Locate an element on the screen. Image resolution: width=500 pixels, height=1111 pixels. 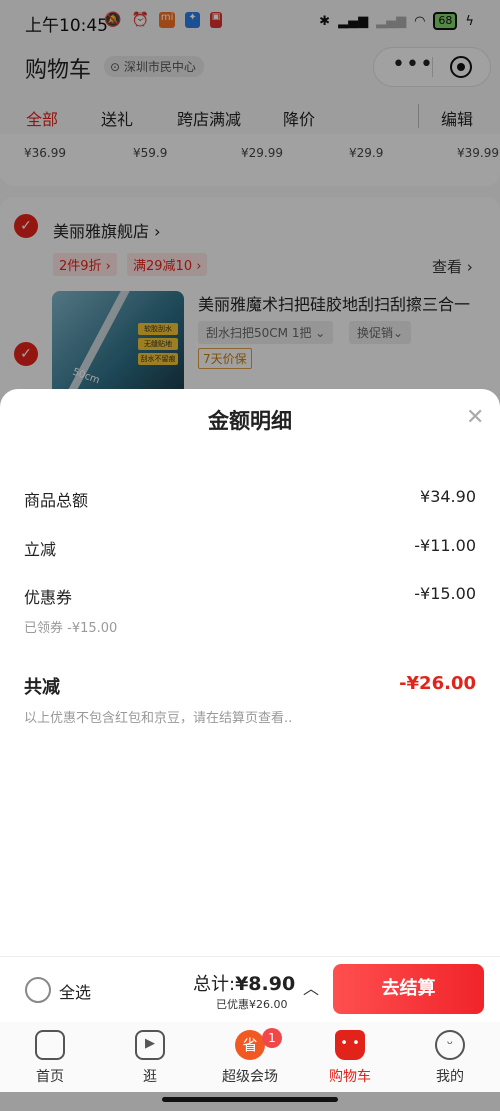
tab-home: 首页 is located at coordinates (50, 1057).